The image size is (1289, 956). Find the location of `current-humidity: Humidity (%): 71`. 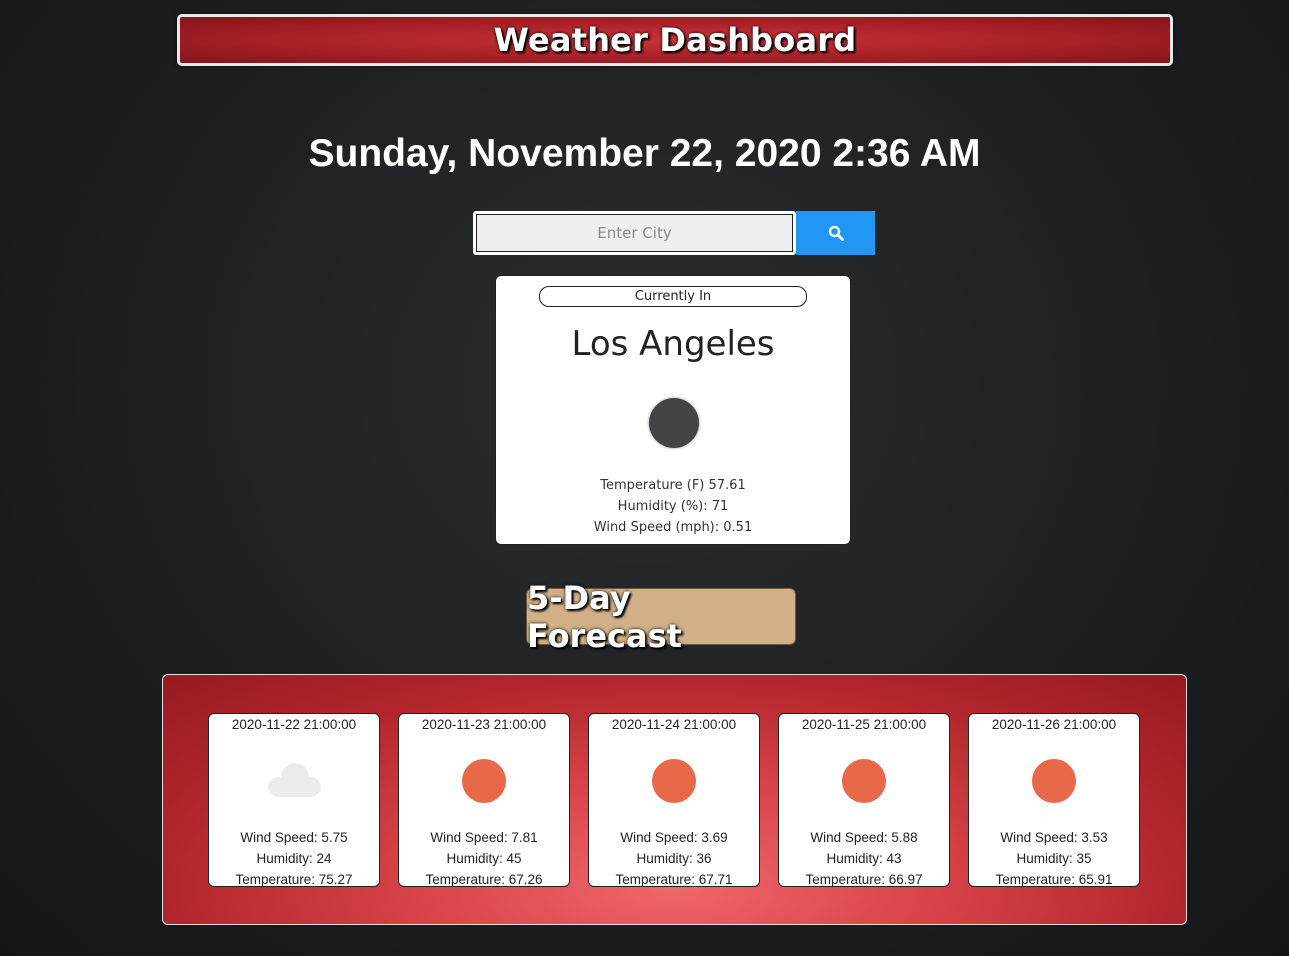

current-humidity: Humidity (%): 71 is located at coordinates (673, 506).